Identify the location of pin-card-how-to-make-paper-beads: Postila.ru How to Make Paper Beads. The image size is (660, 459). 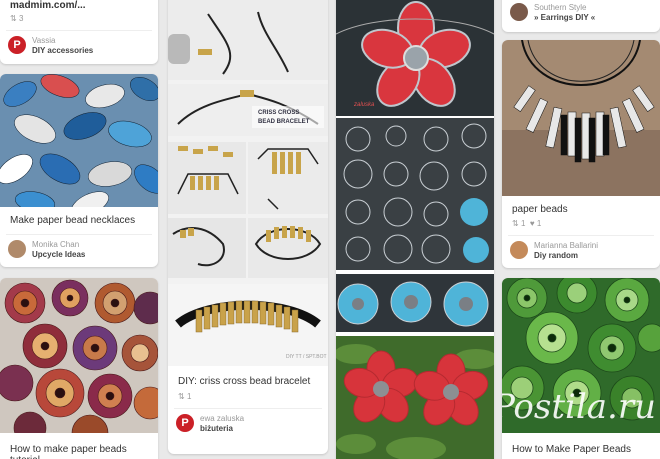
(581, 368).